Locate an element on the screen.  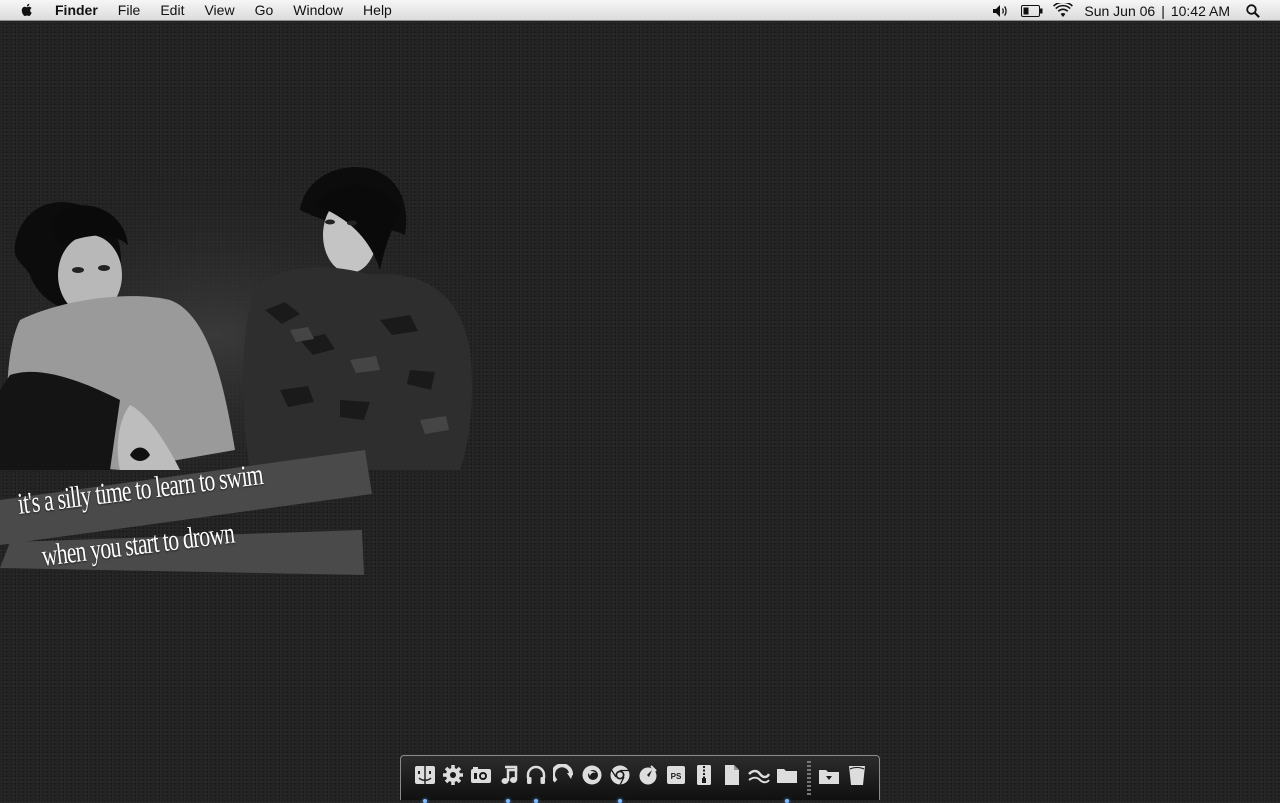
dock-item-firefox is located at coordinates (592, 778).